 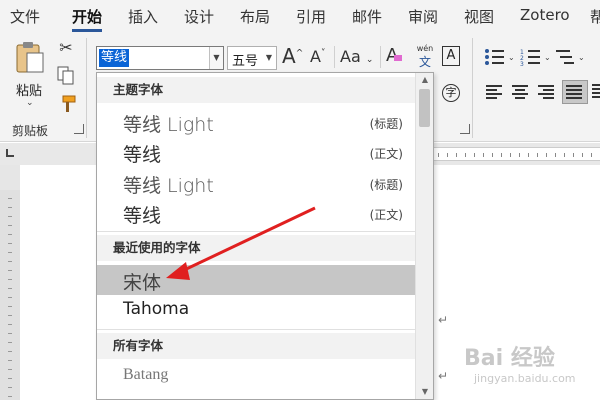 I want to click on paste-label: 粘贴, so click(x=29, y=91).